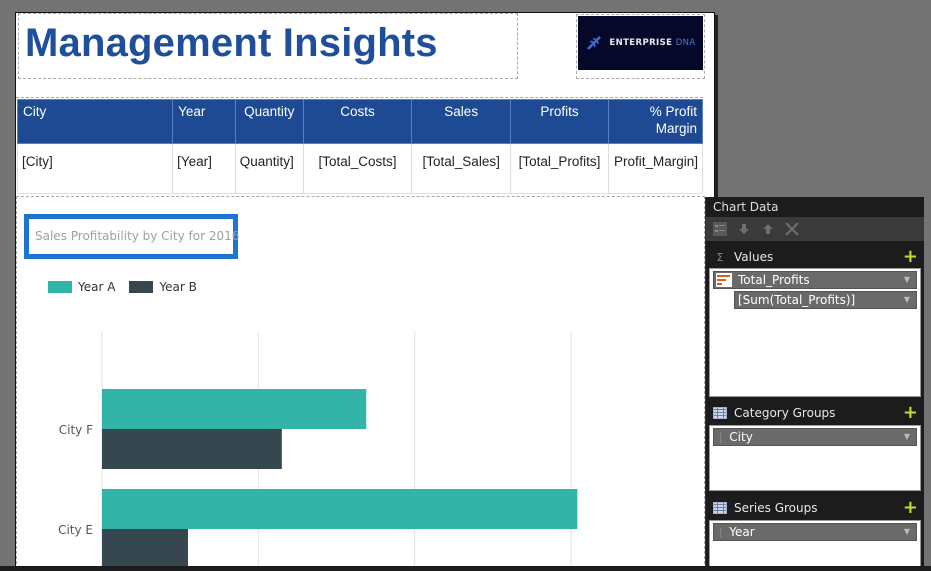  What do you see at coordinates (910, 508) in the screenshot?
I see `add-series-icon: +` at bounding box center [910, 508].